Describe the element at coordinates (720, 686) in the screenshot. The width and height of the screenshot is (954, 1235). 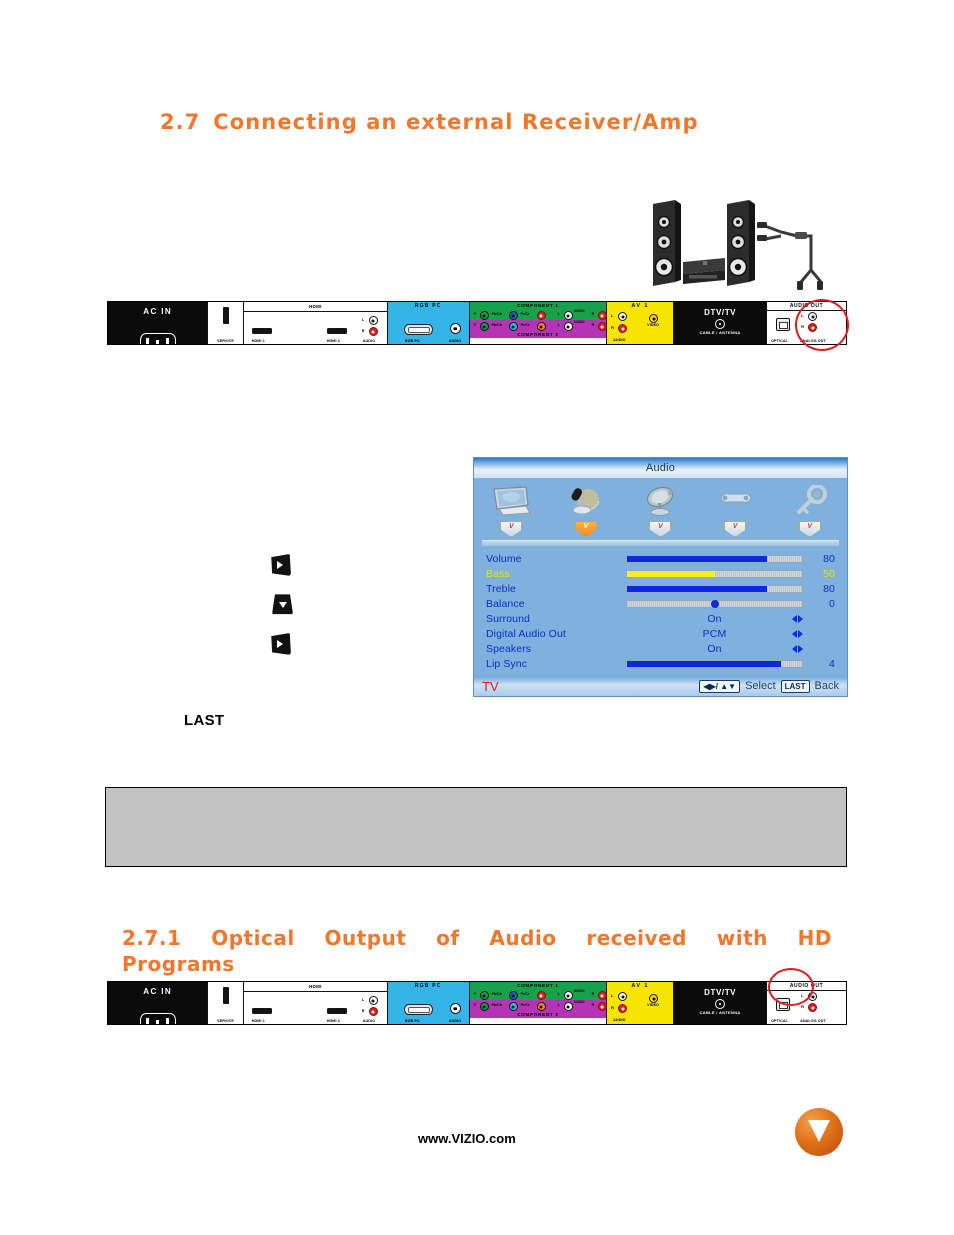
I see `arrow-keys-icon: ◀▶/ ▲▼` at that location.